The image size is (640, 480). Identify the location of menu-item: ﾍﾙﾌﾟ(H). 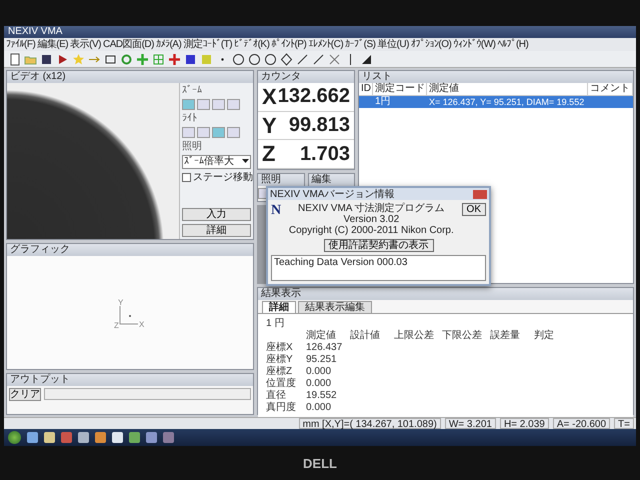
(512, 44).